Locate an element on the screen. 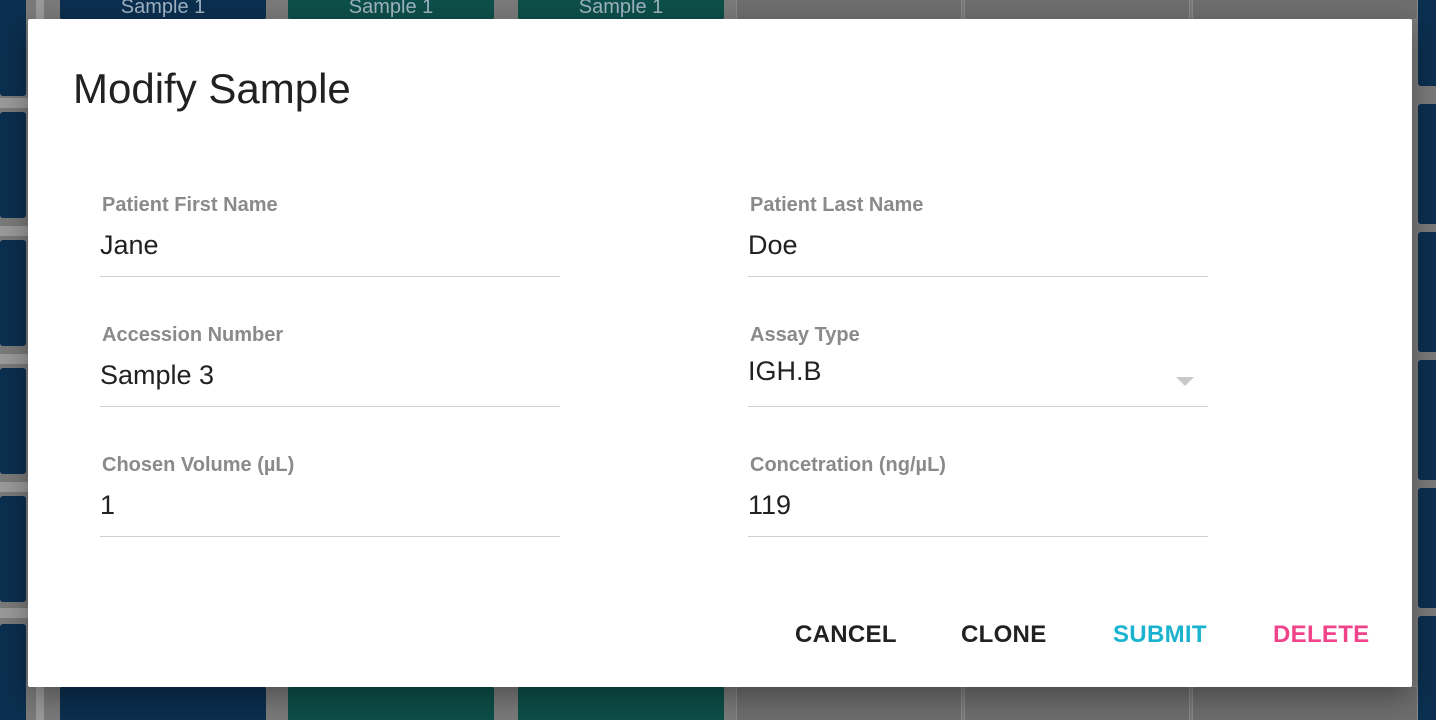 This screenshot has height=720, width=1436. first-name-field: Patient First Name is located at coordinates (330, 249).